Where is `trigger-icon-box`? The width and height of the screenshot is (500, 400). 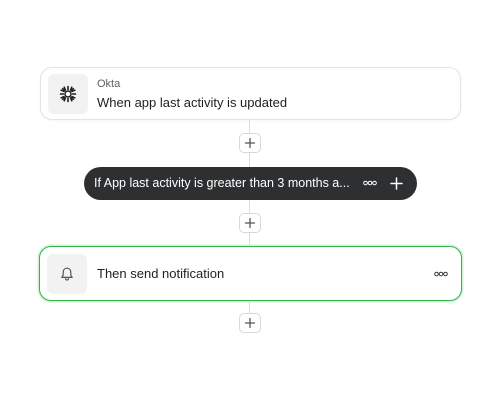 trigger-icon-box is located at coordinates (68, 94).